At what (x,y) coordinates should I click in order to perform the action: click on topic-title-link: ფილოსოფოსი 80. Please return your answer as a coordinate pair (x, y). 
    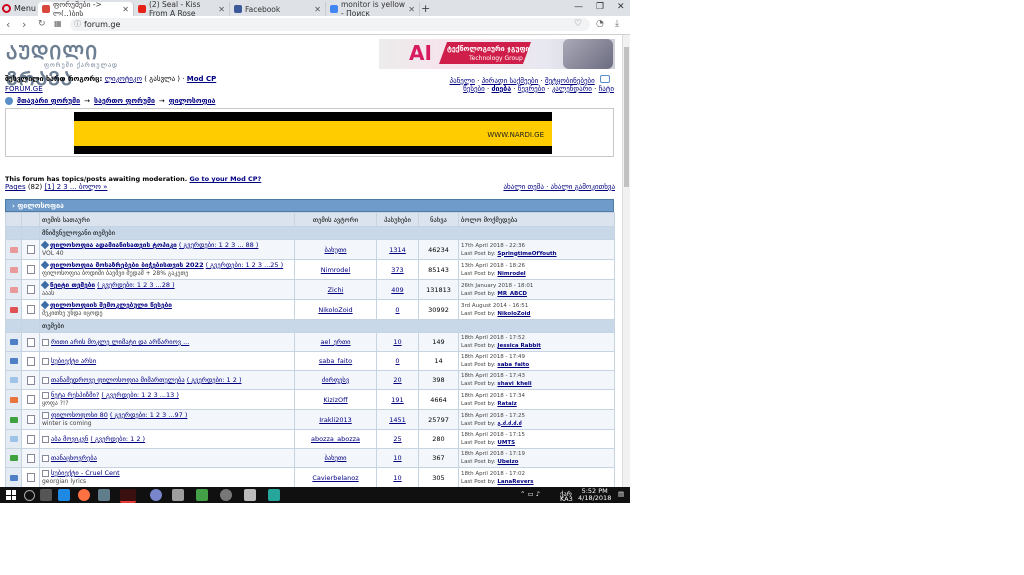
    Looking at the image, I should click on (79, 415).